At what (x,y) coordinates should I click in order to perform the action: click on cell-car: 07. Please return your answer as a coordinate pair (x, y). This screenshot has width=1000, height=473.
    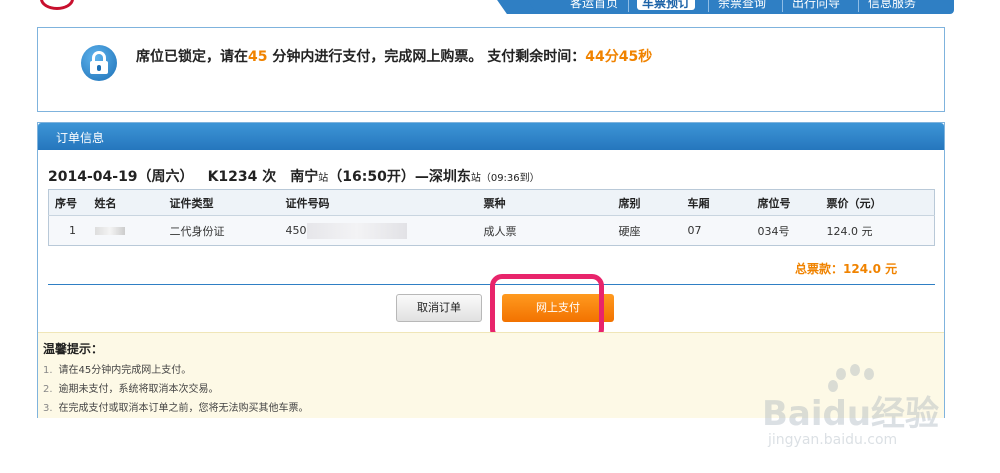
    Looking at the image, I should click on (716, 230).